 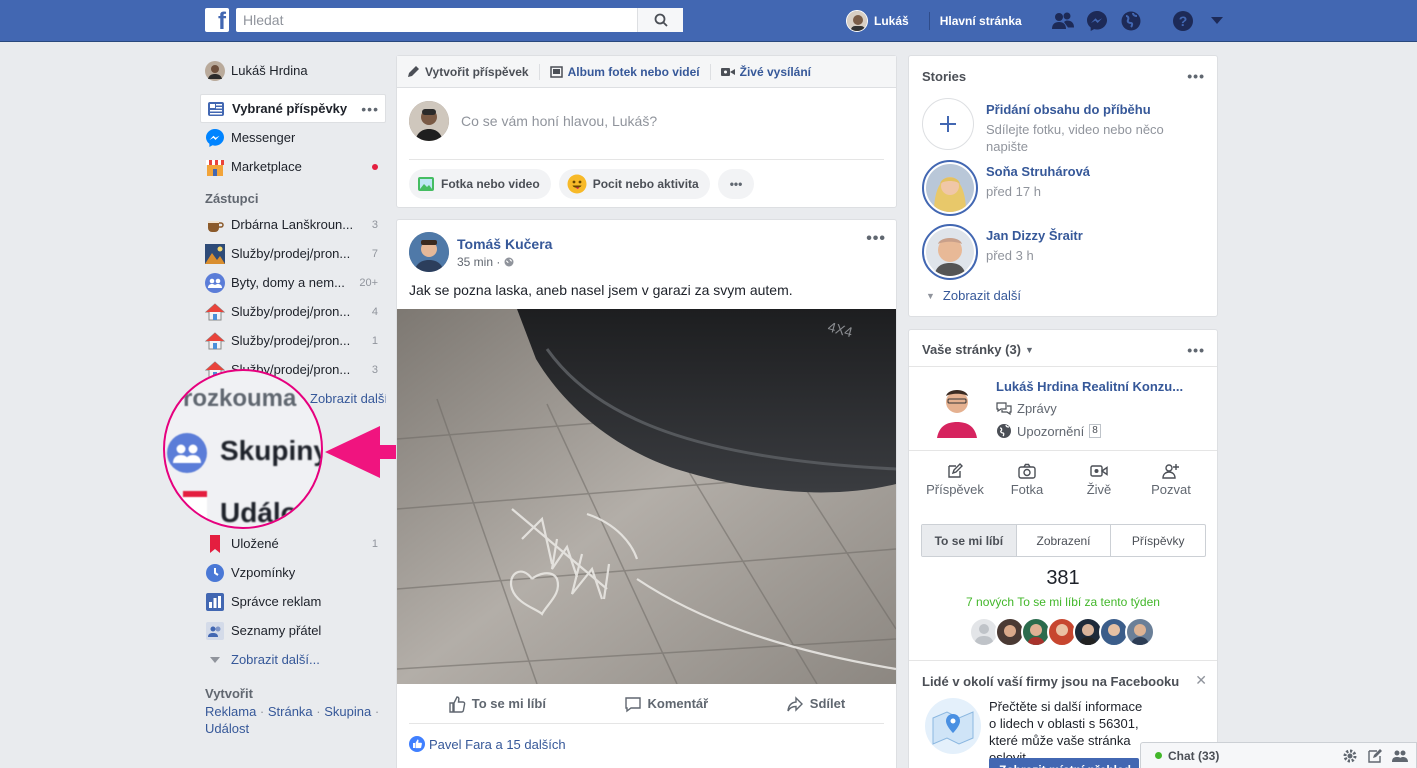 What do you see at coordinates (666, 704) in the screenshot?
I see `comment-button: Komentář` at bounding box center [666, 704].